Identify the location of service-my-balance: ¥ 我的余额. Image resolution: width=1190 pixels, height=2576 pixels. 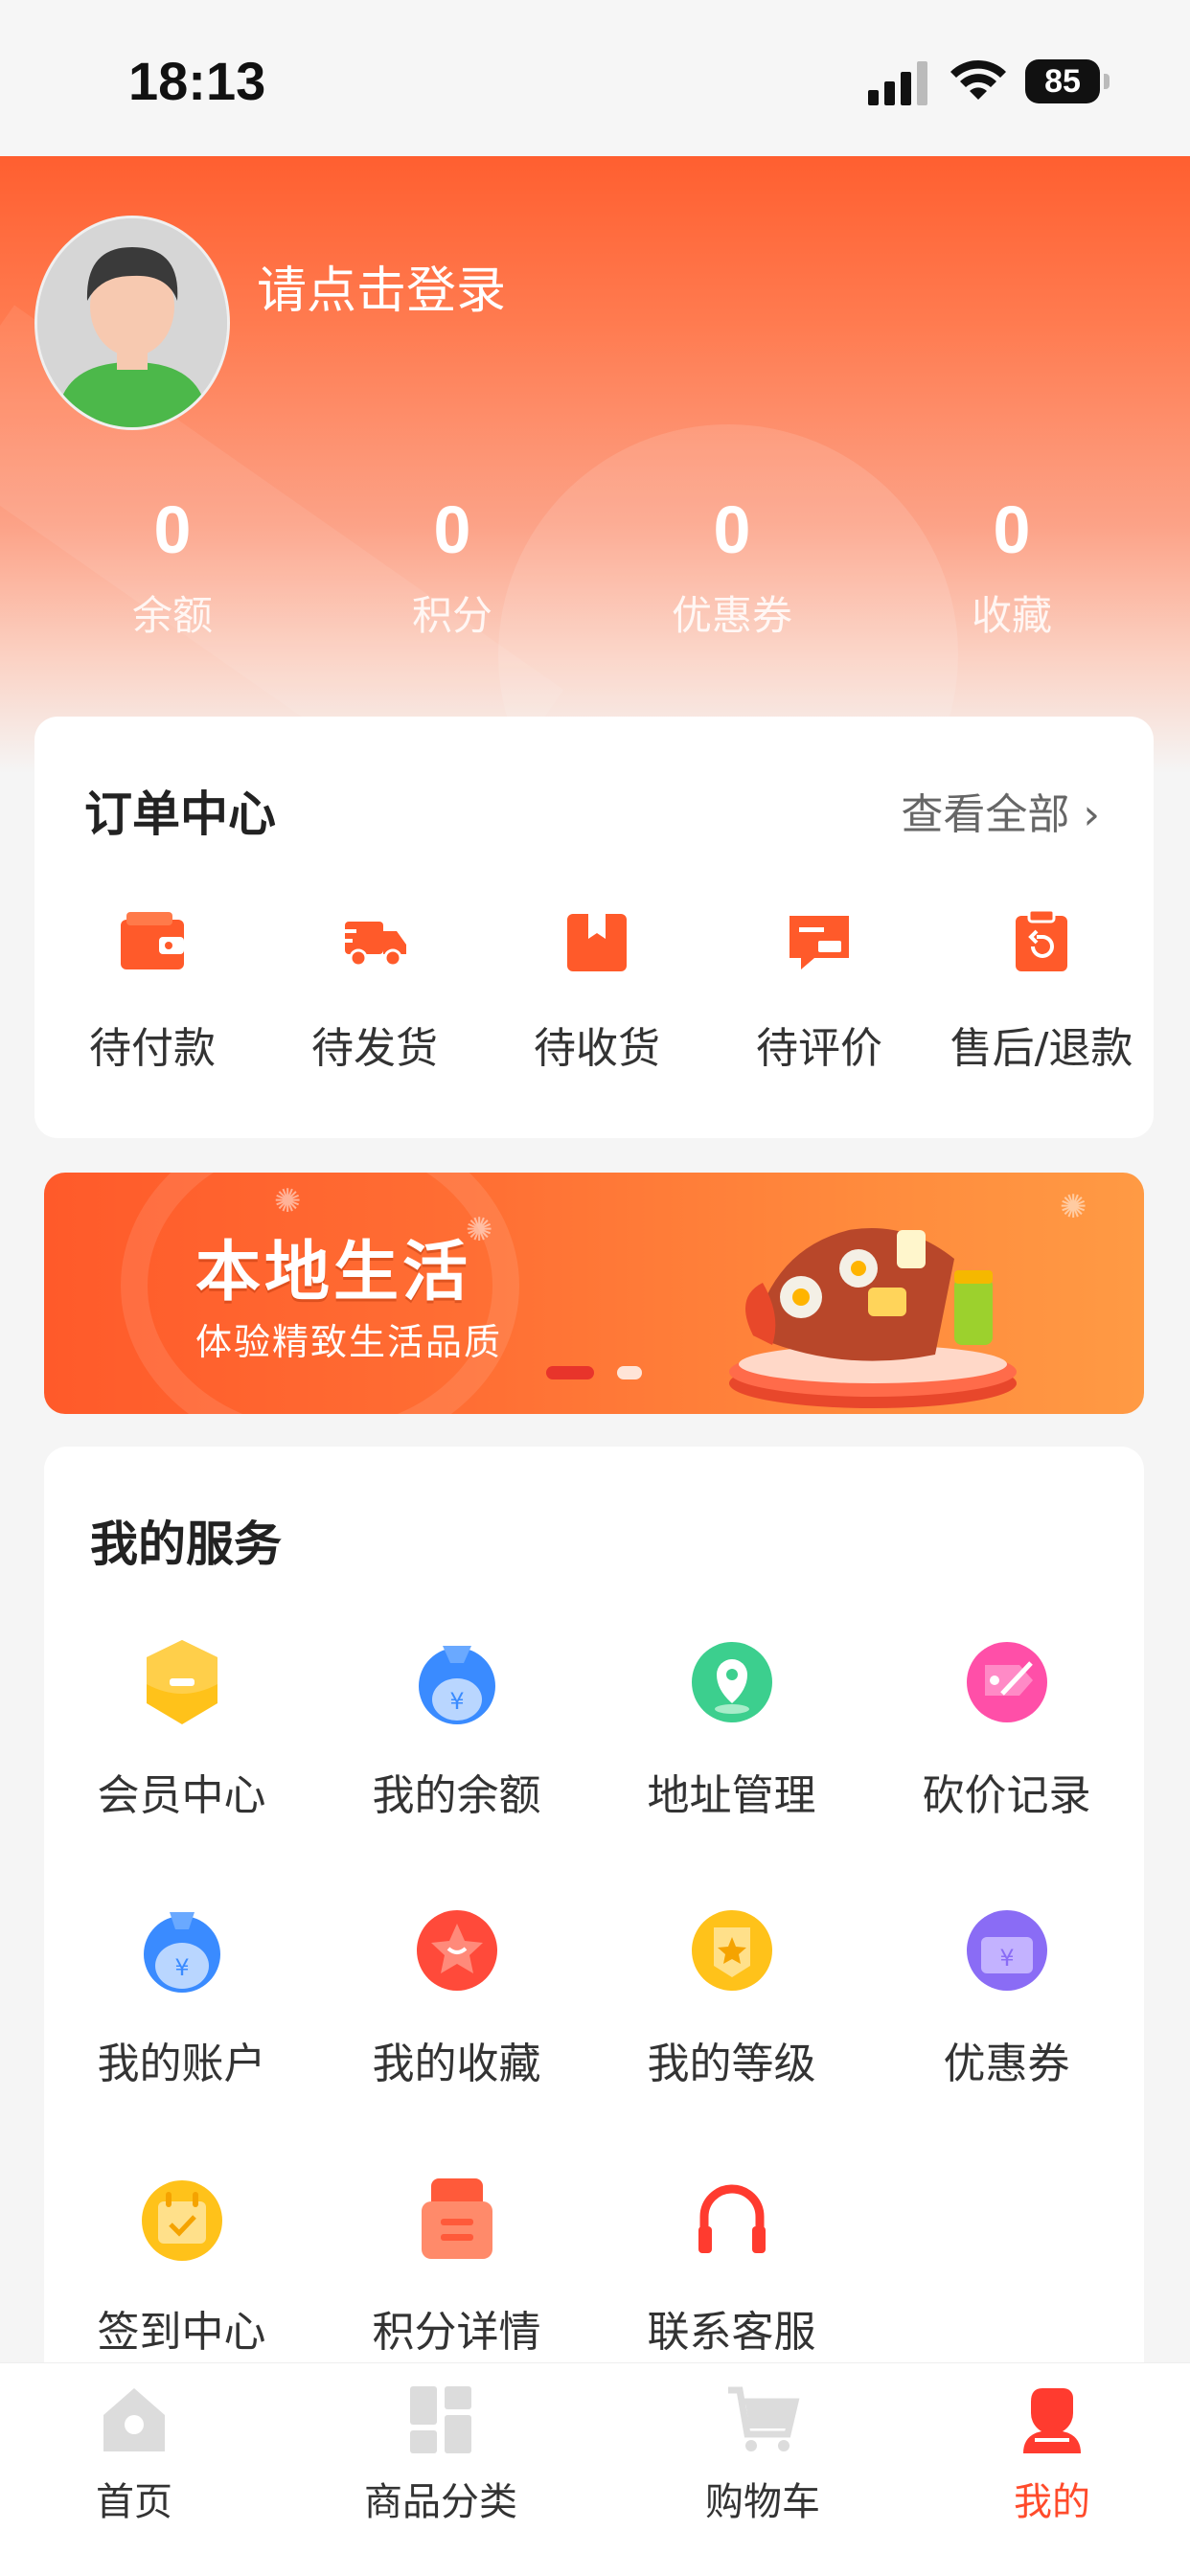
(457, 1729).